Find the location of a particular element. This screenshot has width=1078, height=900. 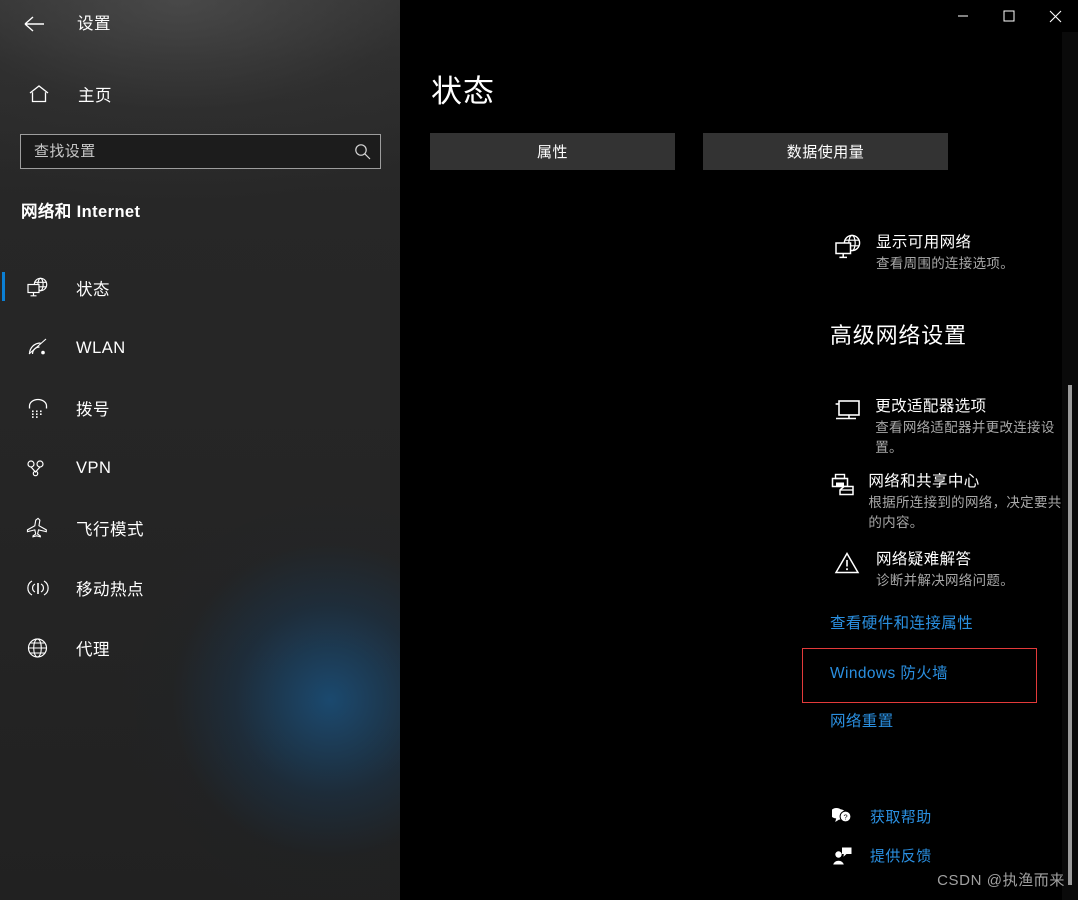

sidebar-item-wlan: WLAN is located at coordinates (200, 348).